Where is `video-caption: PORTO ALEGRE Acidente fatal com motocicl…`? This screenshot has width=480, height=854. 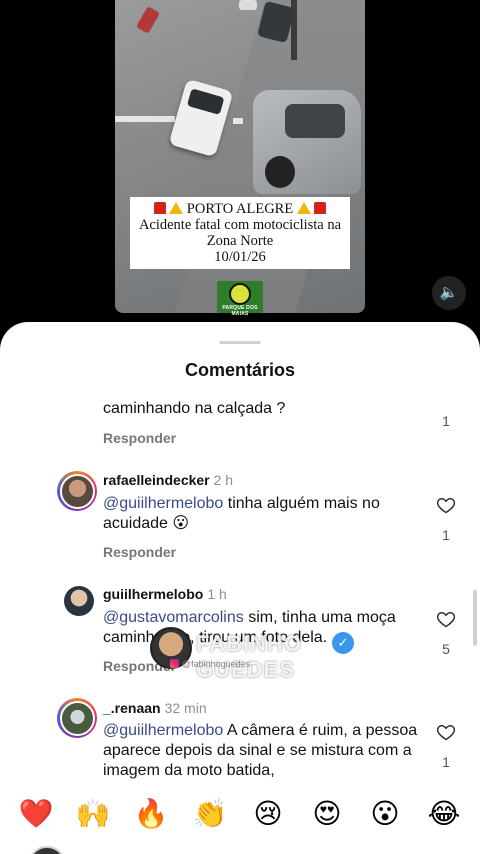 video-caption: PORTO ALEGRE Acidente fatal com motocicl… is located at coordinates (240, 233).